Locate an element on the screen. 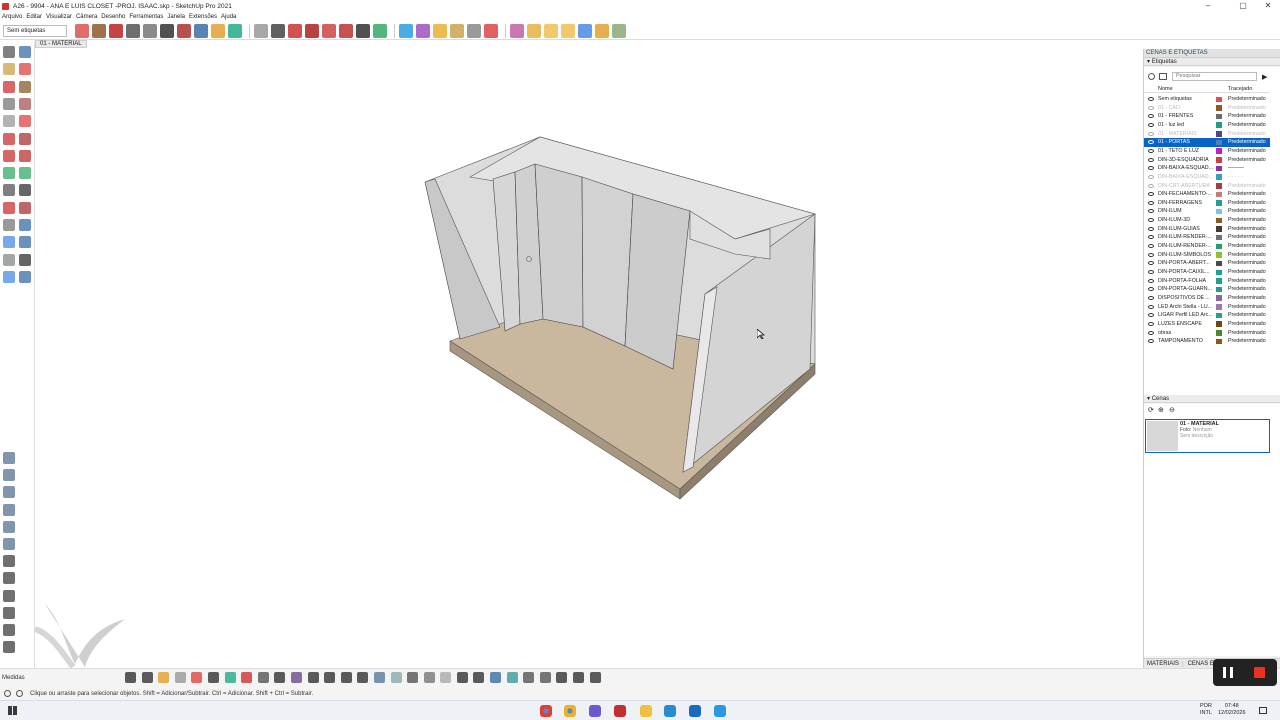  menu-extensoes: Extensões is located at coordinates (203, 17).